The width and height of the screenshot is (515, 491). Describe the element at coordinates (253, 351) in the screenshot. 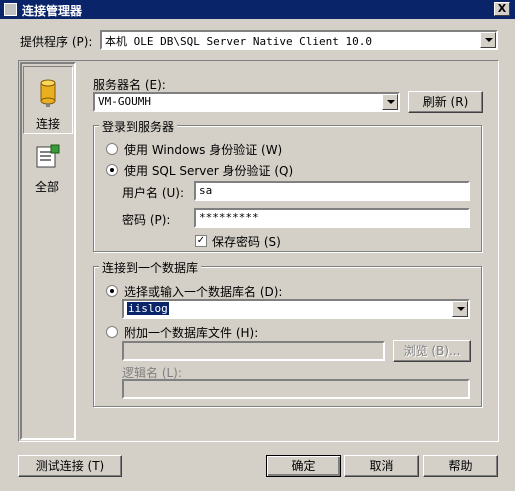

I see `attach-file-field` at that location.